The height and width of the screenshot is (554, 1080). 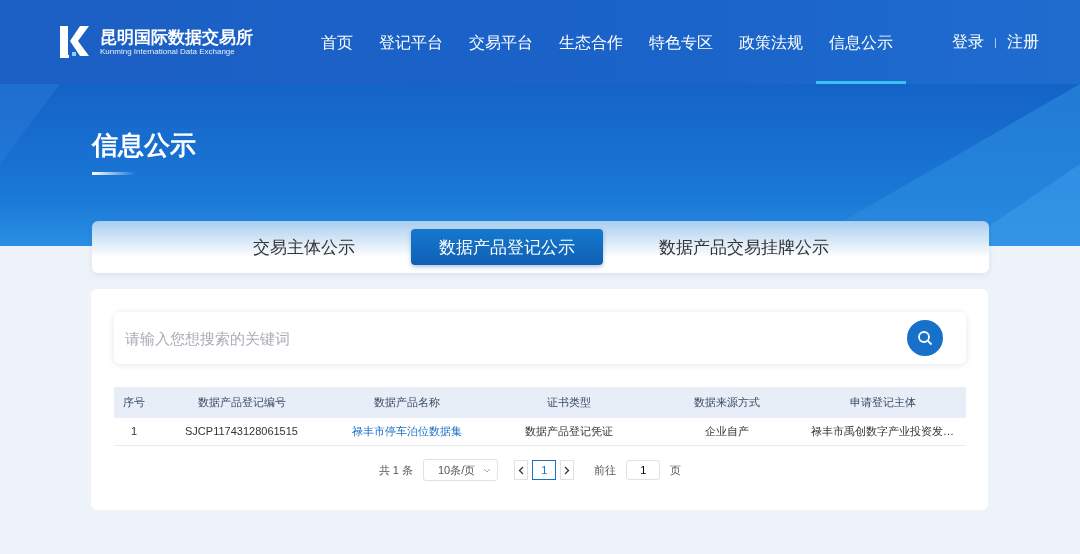 I want to click on page-suffix: 页, so click(x=676, y=470).